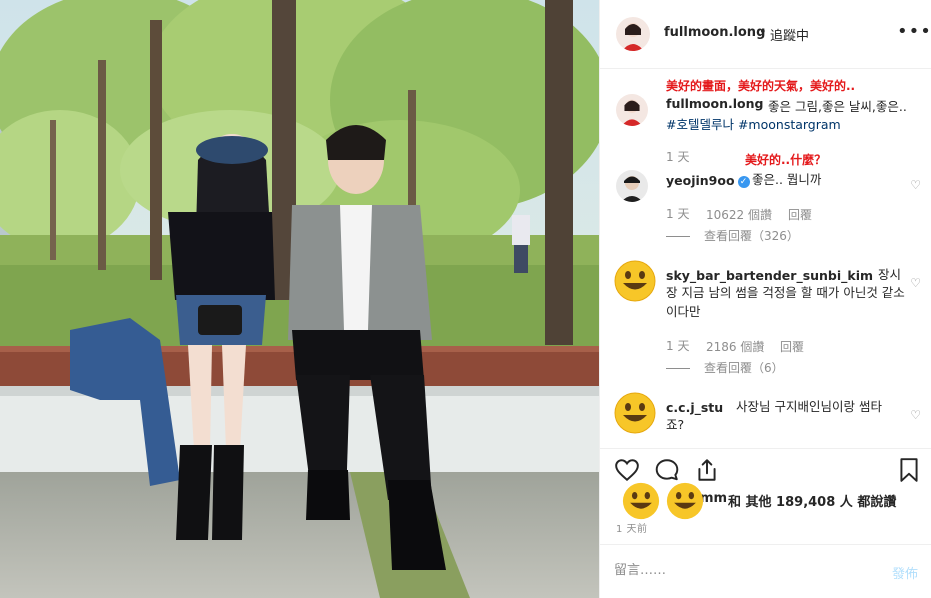 This screenshot has height=598, width=931. I want to click on view-replies-button: 查看回覆（6）, so click(725, 367).